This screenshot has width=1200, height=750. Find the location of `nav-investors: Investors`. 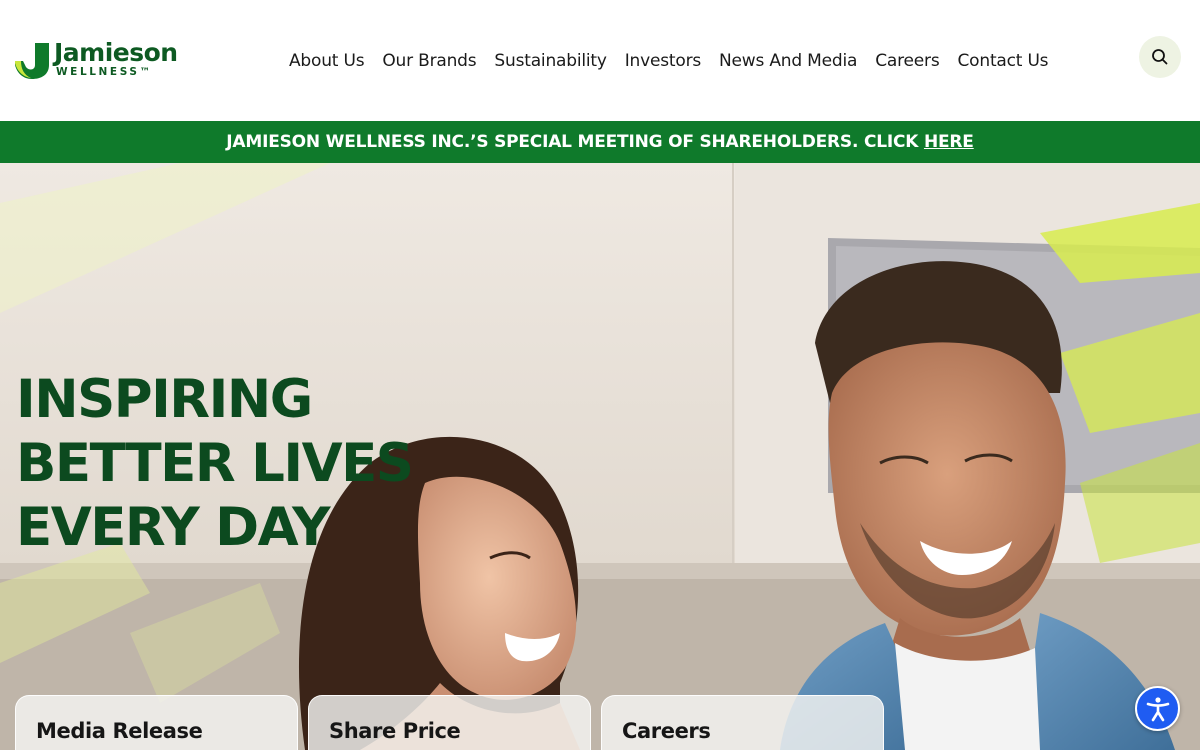

nav-investors: Investors is located at coordinates (663, 61).